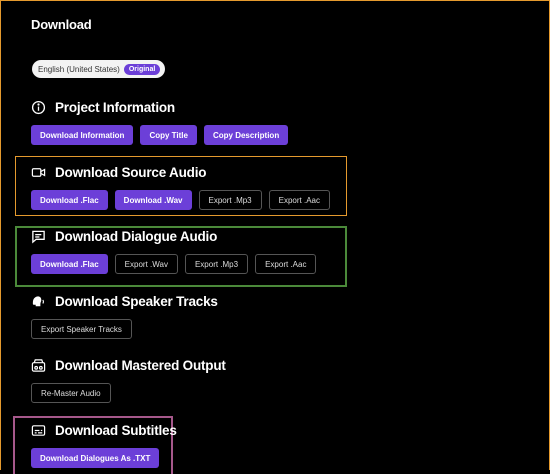 The height and width of the screenshot is (474, 550). What do you see at coordinates (131, 172) in the screenshot?
I see `section-label: Download Source Audio` at bounding box center [131, 172].